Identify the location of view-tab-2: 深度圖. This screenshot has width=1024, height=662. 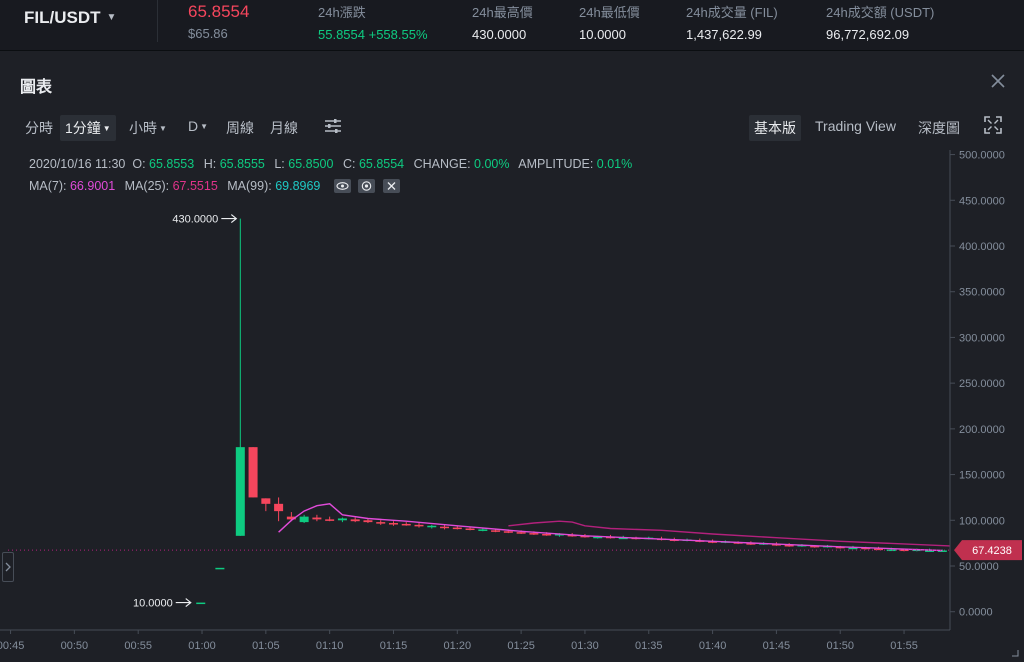
(939, 128).